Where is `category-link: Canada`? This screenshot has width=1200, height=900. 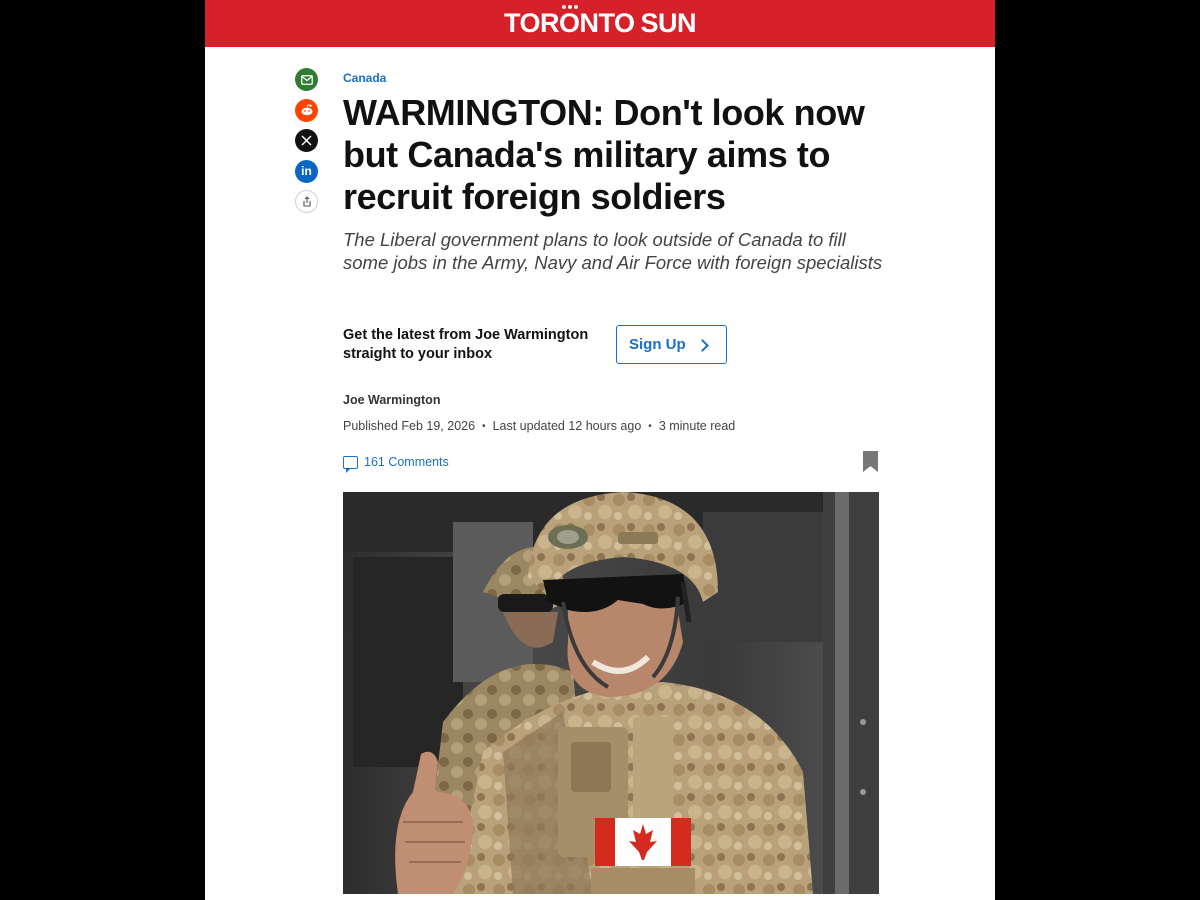
category-link: Canada is located at coordinates (364, 78).